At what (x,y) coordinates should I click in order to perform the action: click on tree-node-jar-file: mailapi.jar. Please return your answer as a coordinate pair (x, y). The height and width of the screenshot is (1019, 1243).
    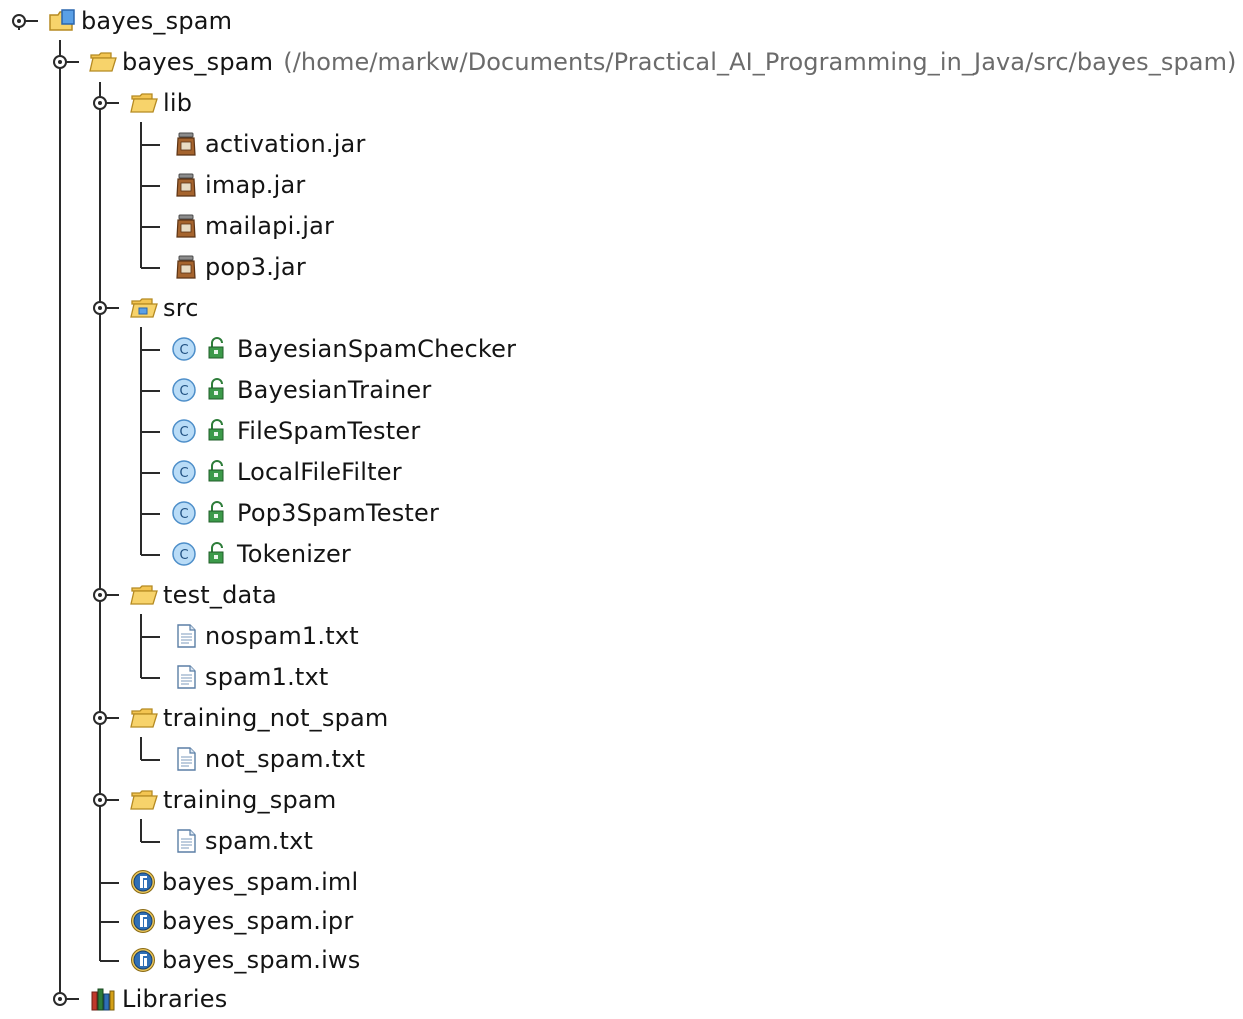
    Looking at the image, I should click on (253, 226).